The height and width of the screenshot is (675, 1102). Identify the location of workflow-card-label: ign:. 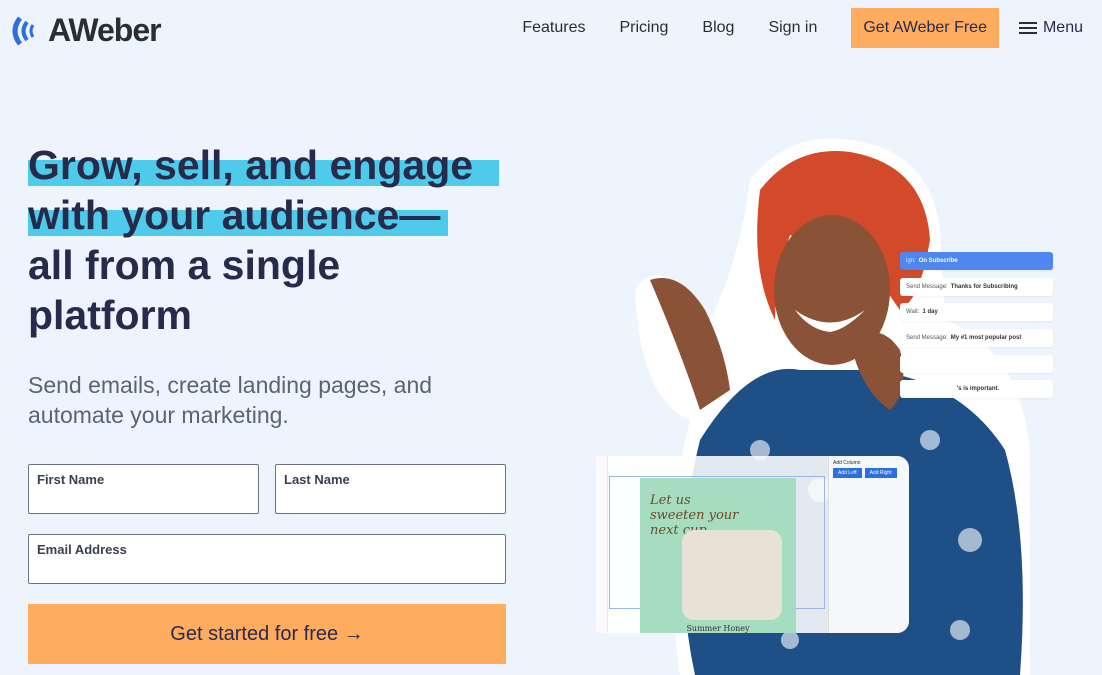
(911, 261).